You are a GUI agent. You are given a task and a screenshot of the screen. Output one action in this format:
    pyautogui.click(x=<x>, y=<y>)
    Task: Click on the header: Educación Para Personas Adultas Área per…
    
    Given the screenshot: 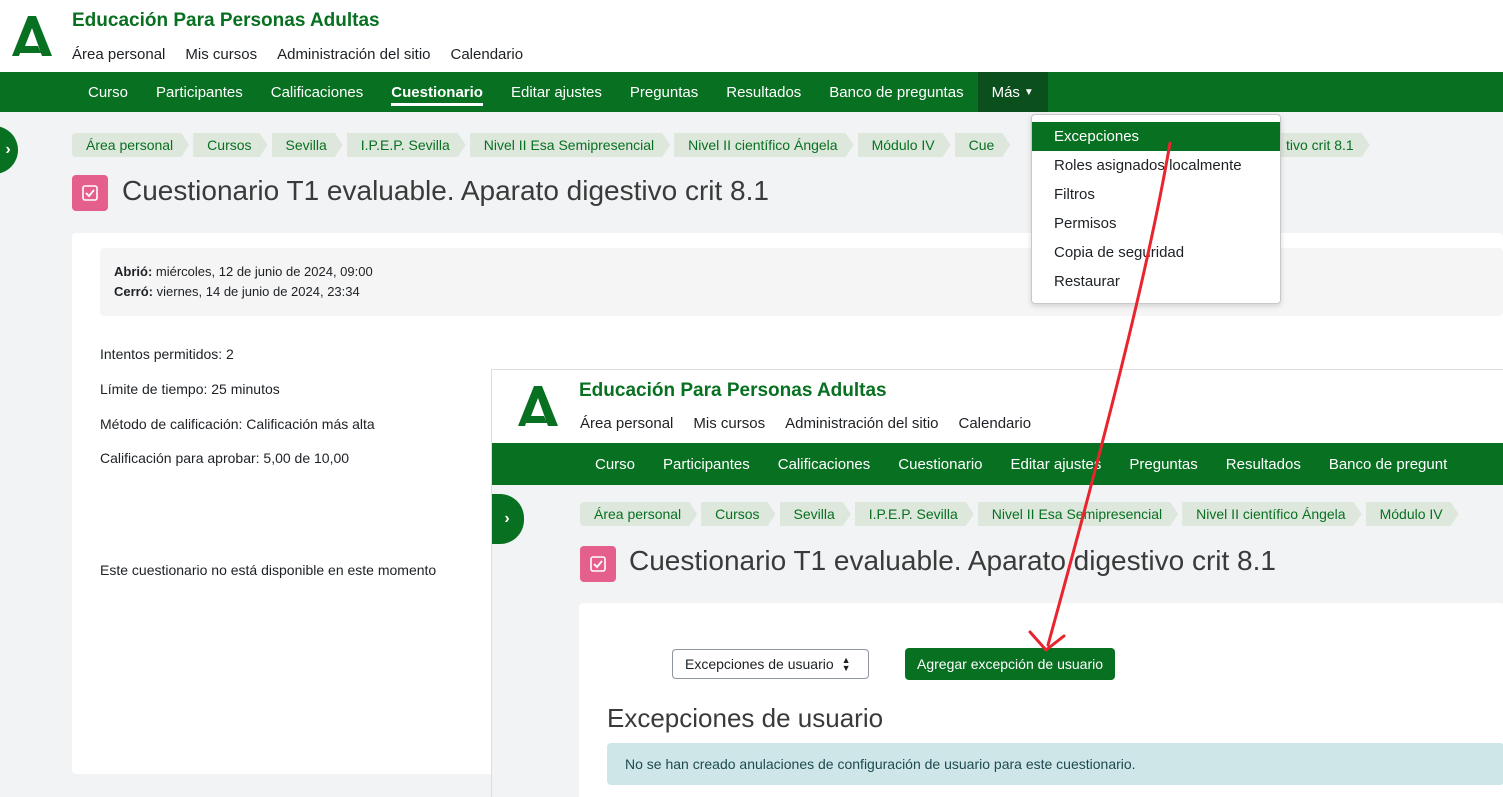 What is the action you would take?
    pyautogui.click(x=751, y=36)
    